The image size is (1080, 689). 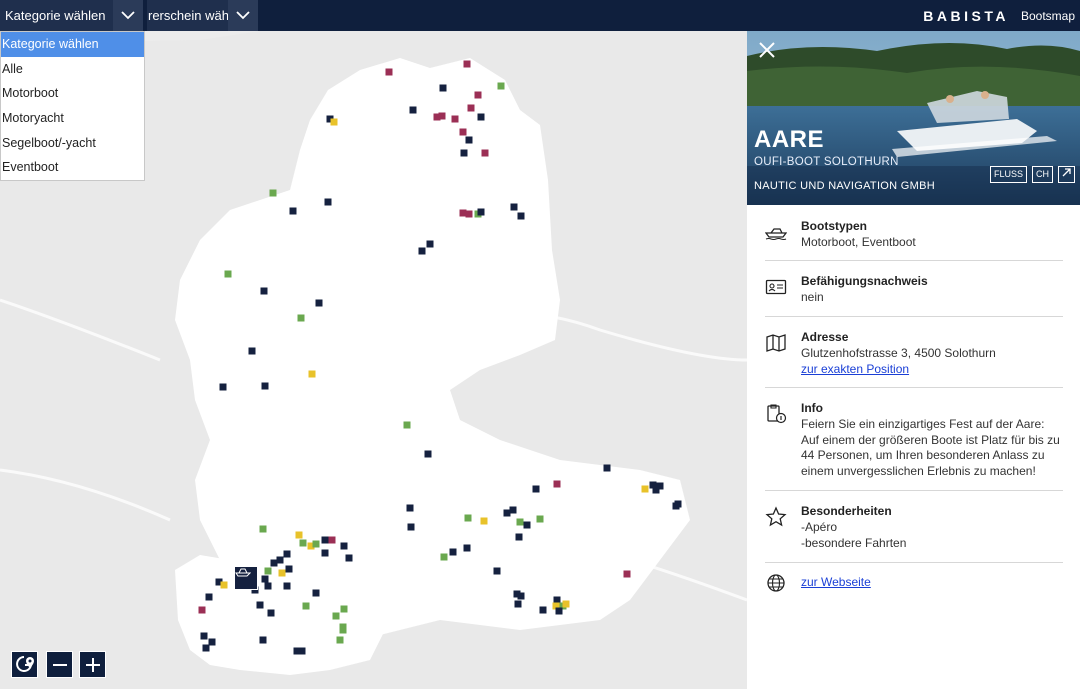 What do you see at coordinates (1066, 174) in the screenshot?
I see `external-link-icon` at bounding box center [1066, 174].